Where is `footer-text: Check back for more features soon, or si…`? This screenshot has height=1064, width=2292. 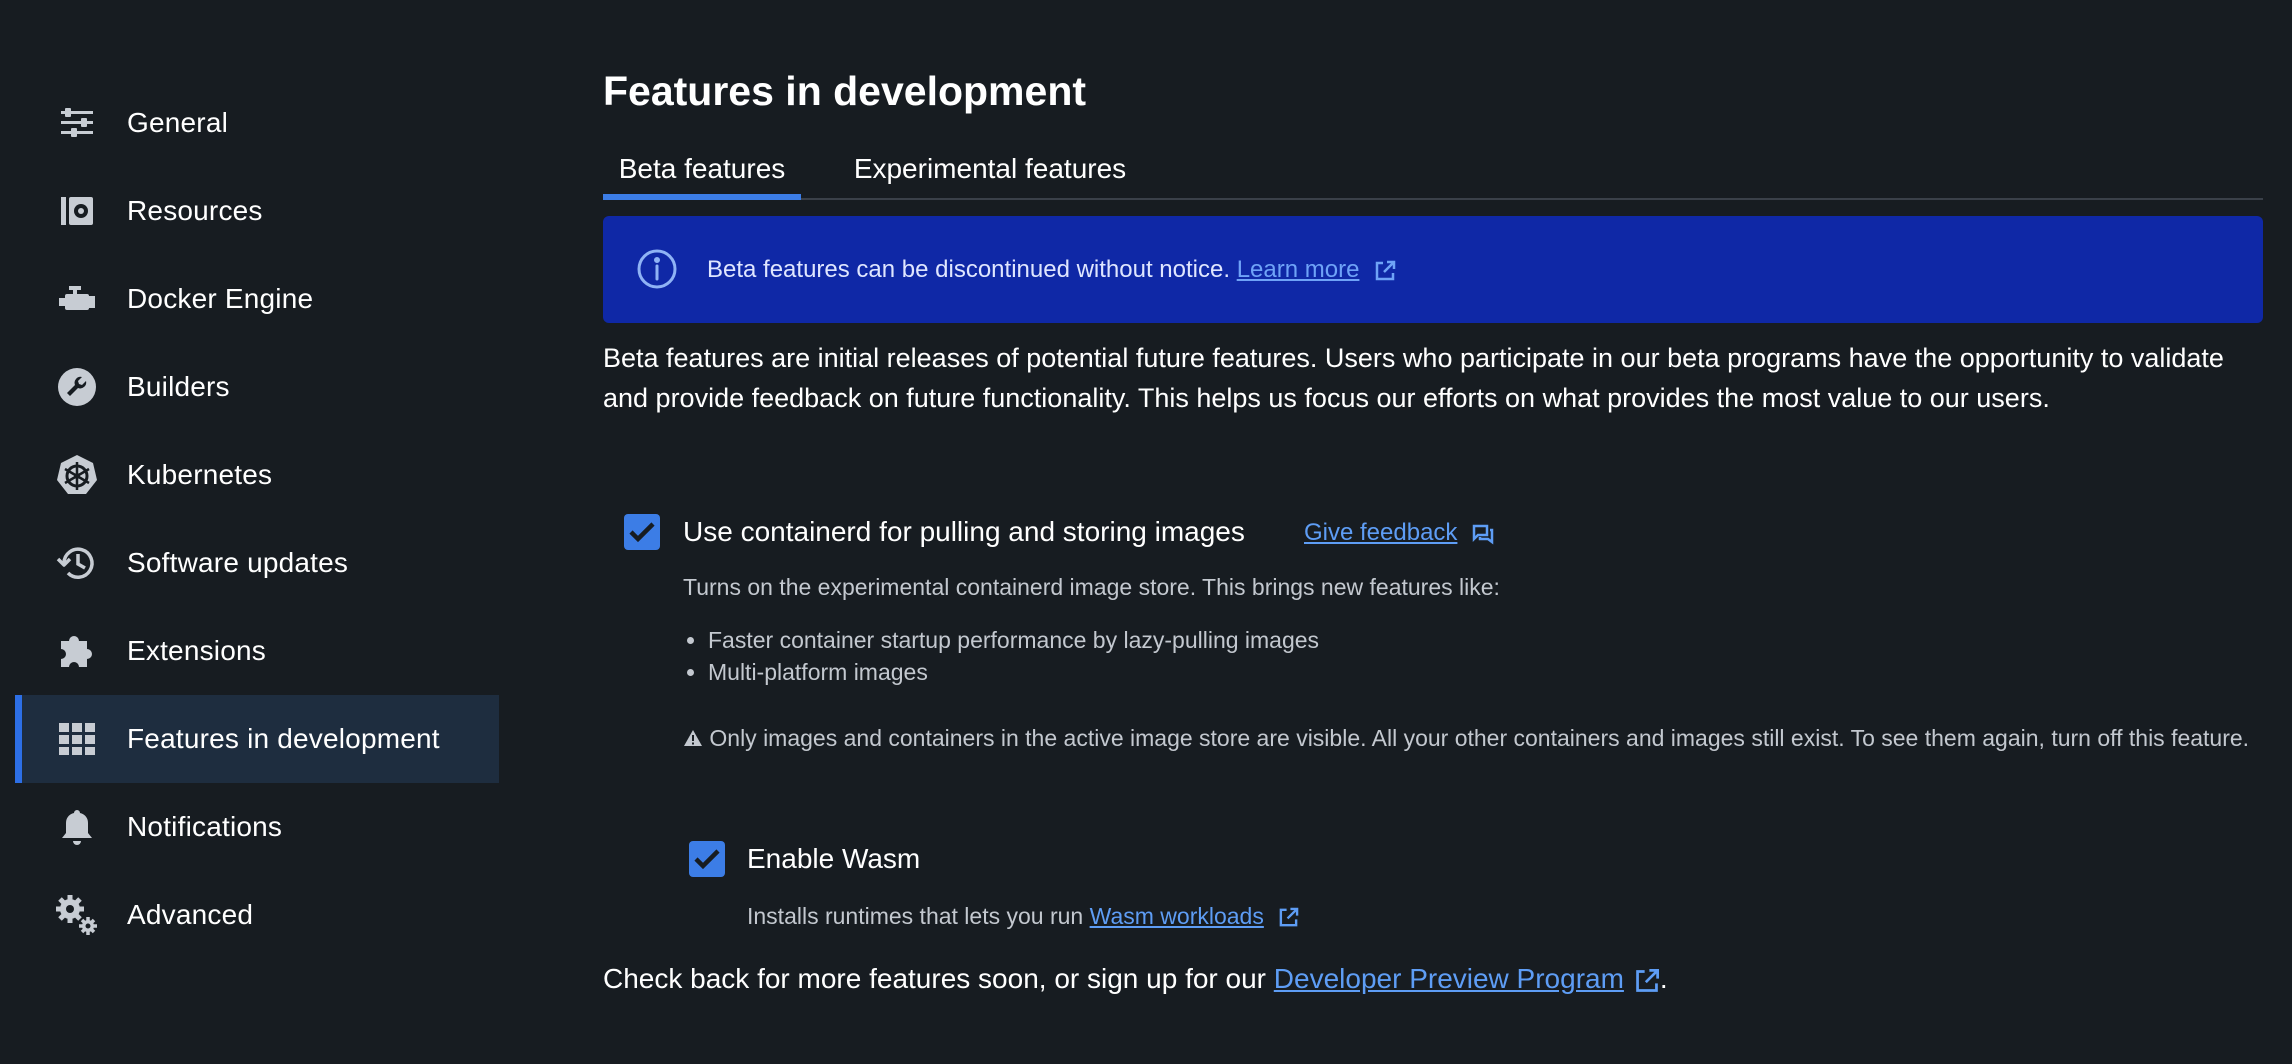 footer-text: Check back for more features soon, or si… is located at coordinates (934, 978).